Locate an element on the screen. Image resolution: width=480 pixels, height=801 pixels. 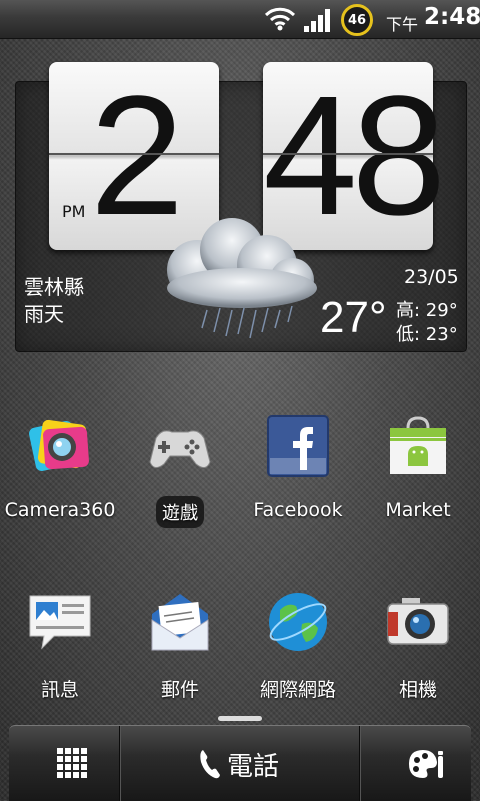
status-time: 2:48 is located at coordinates (452, 17).